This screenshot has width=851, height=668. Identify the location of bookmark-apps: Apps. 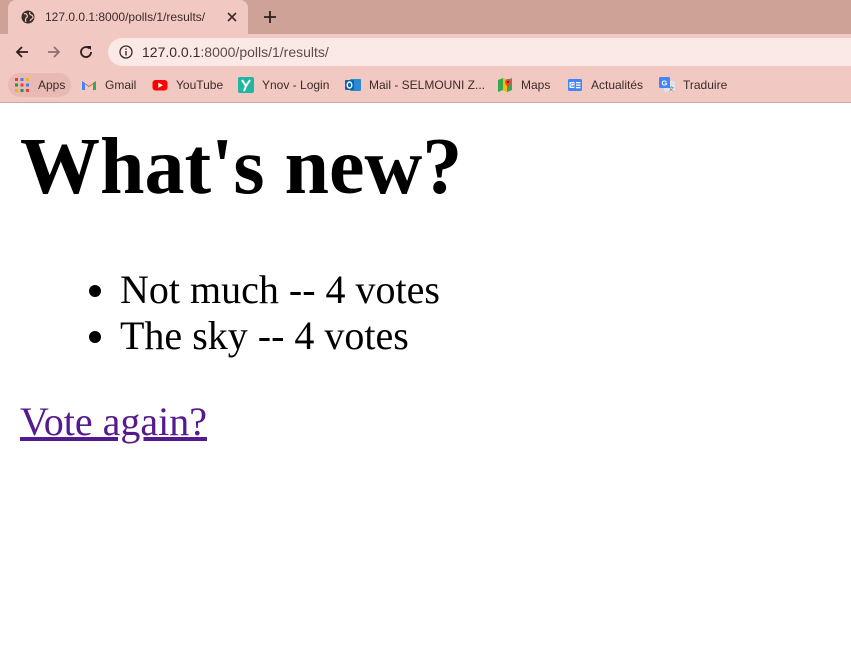
(40, 85).